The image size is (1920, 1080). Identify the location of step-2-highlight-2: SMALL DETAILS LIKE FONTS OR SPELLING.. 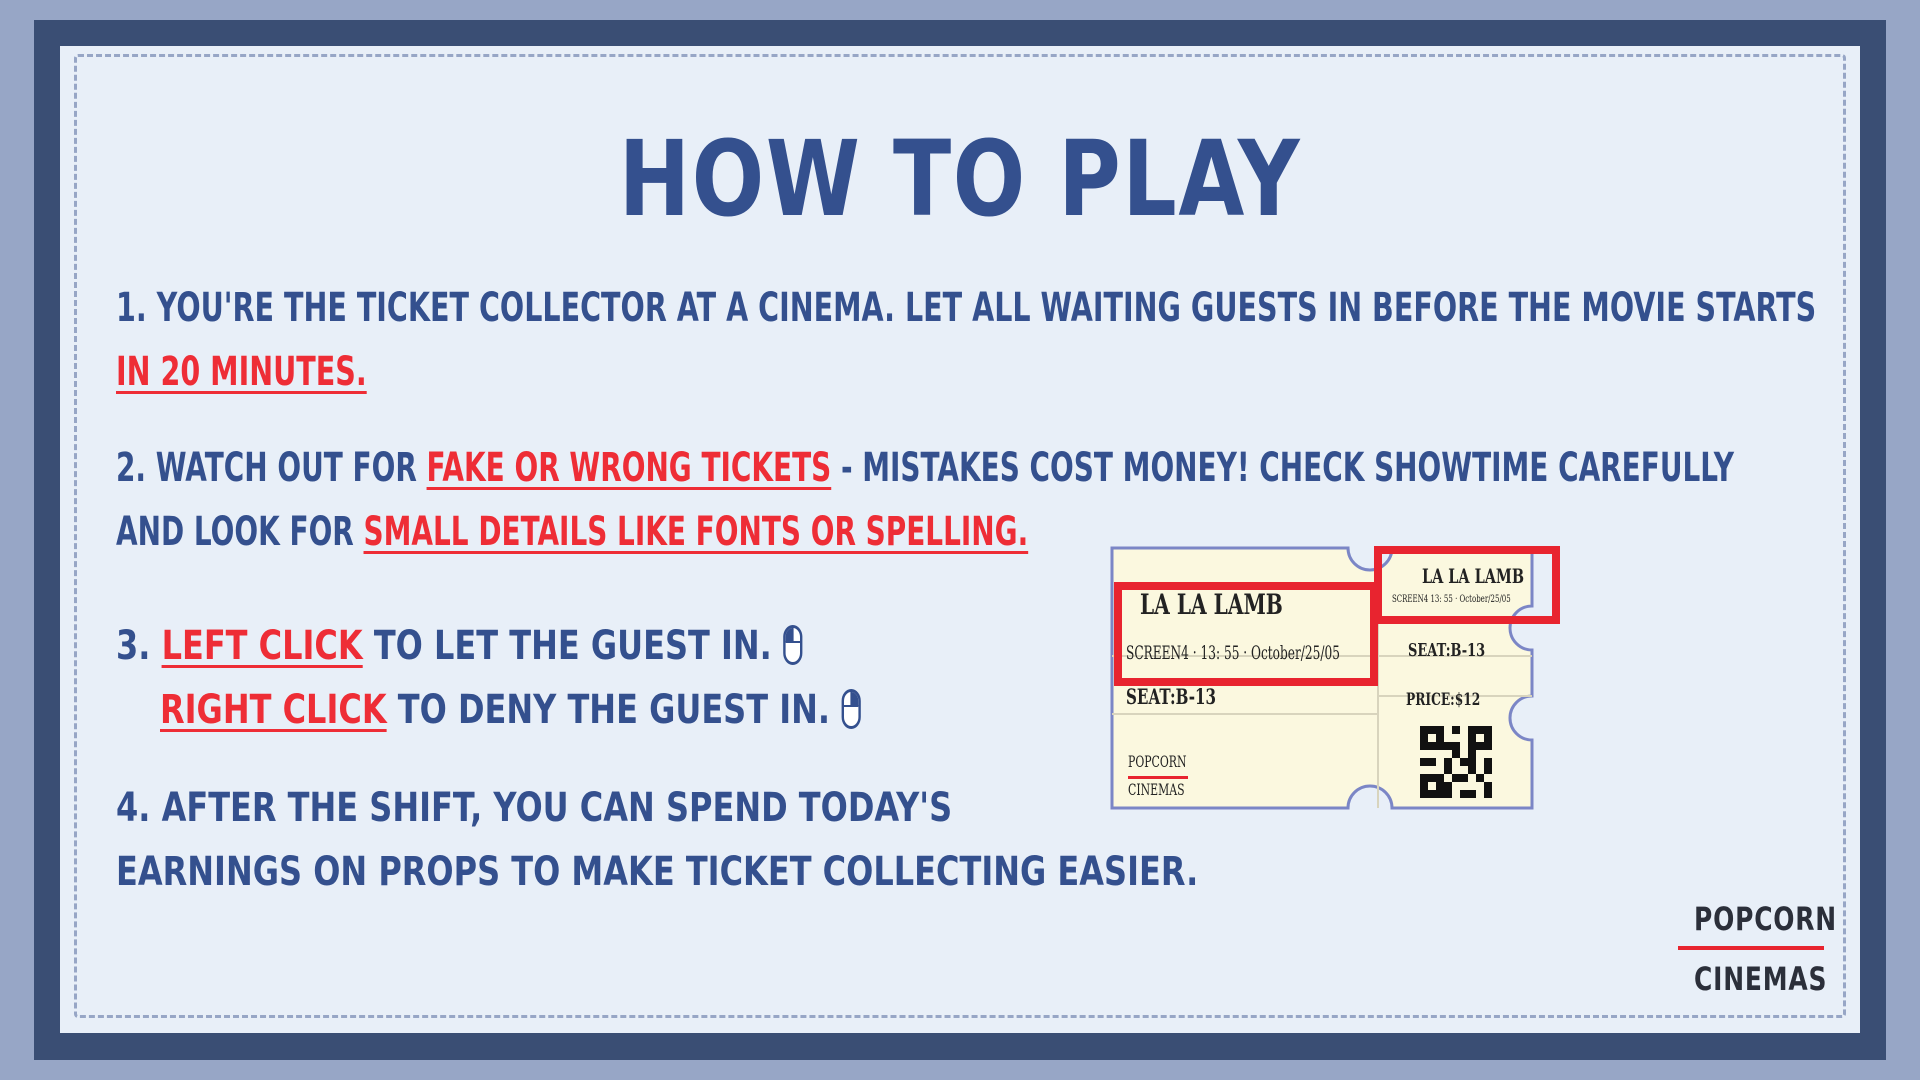
(696, 532).